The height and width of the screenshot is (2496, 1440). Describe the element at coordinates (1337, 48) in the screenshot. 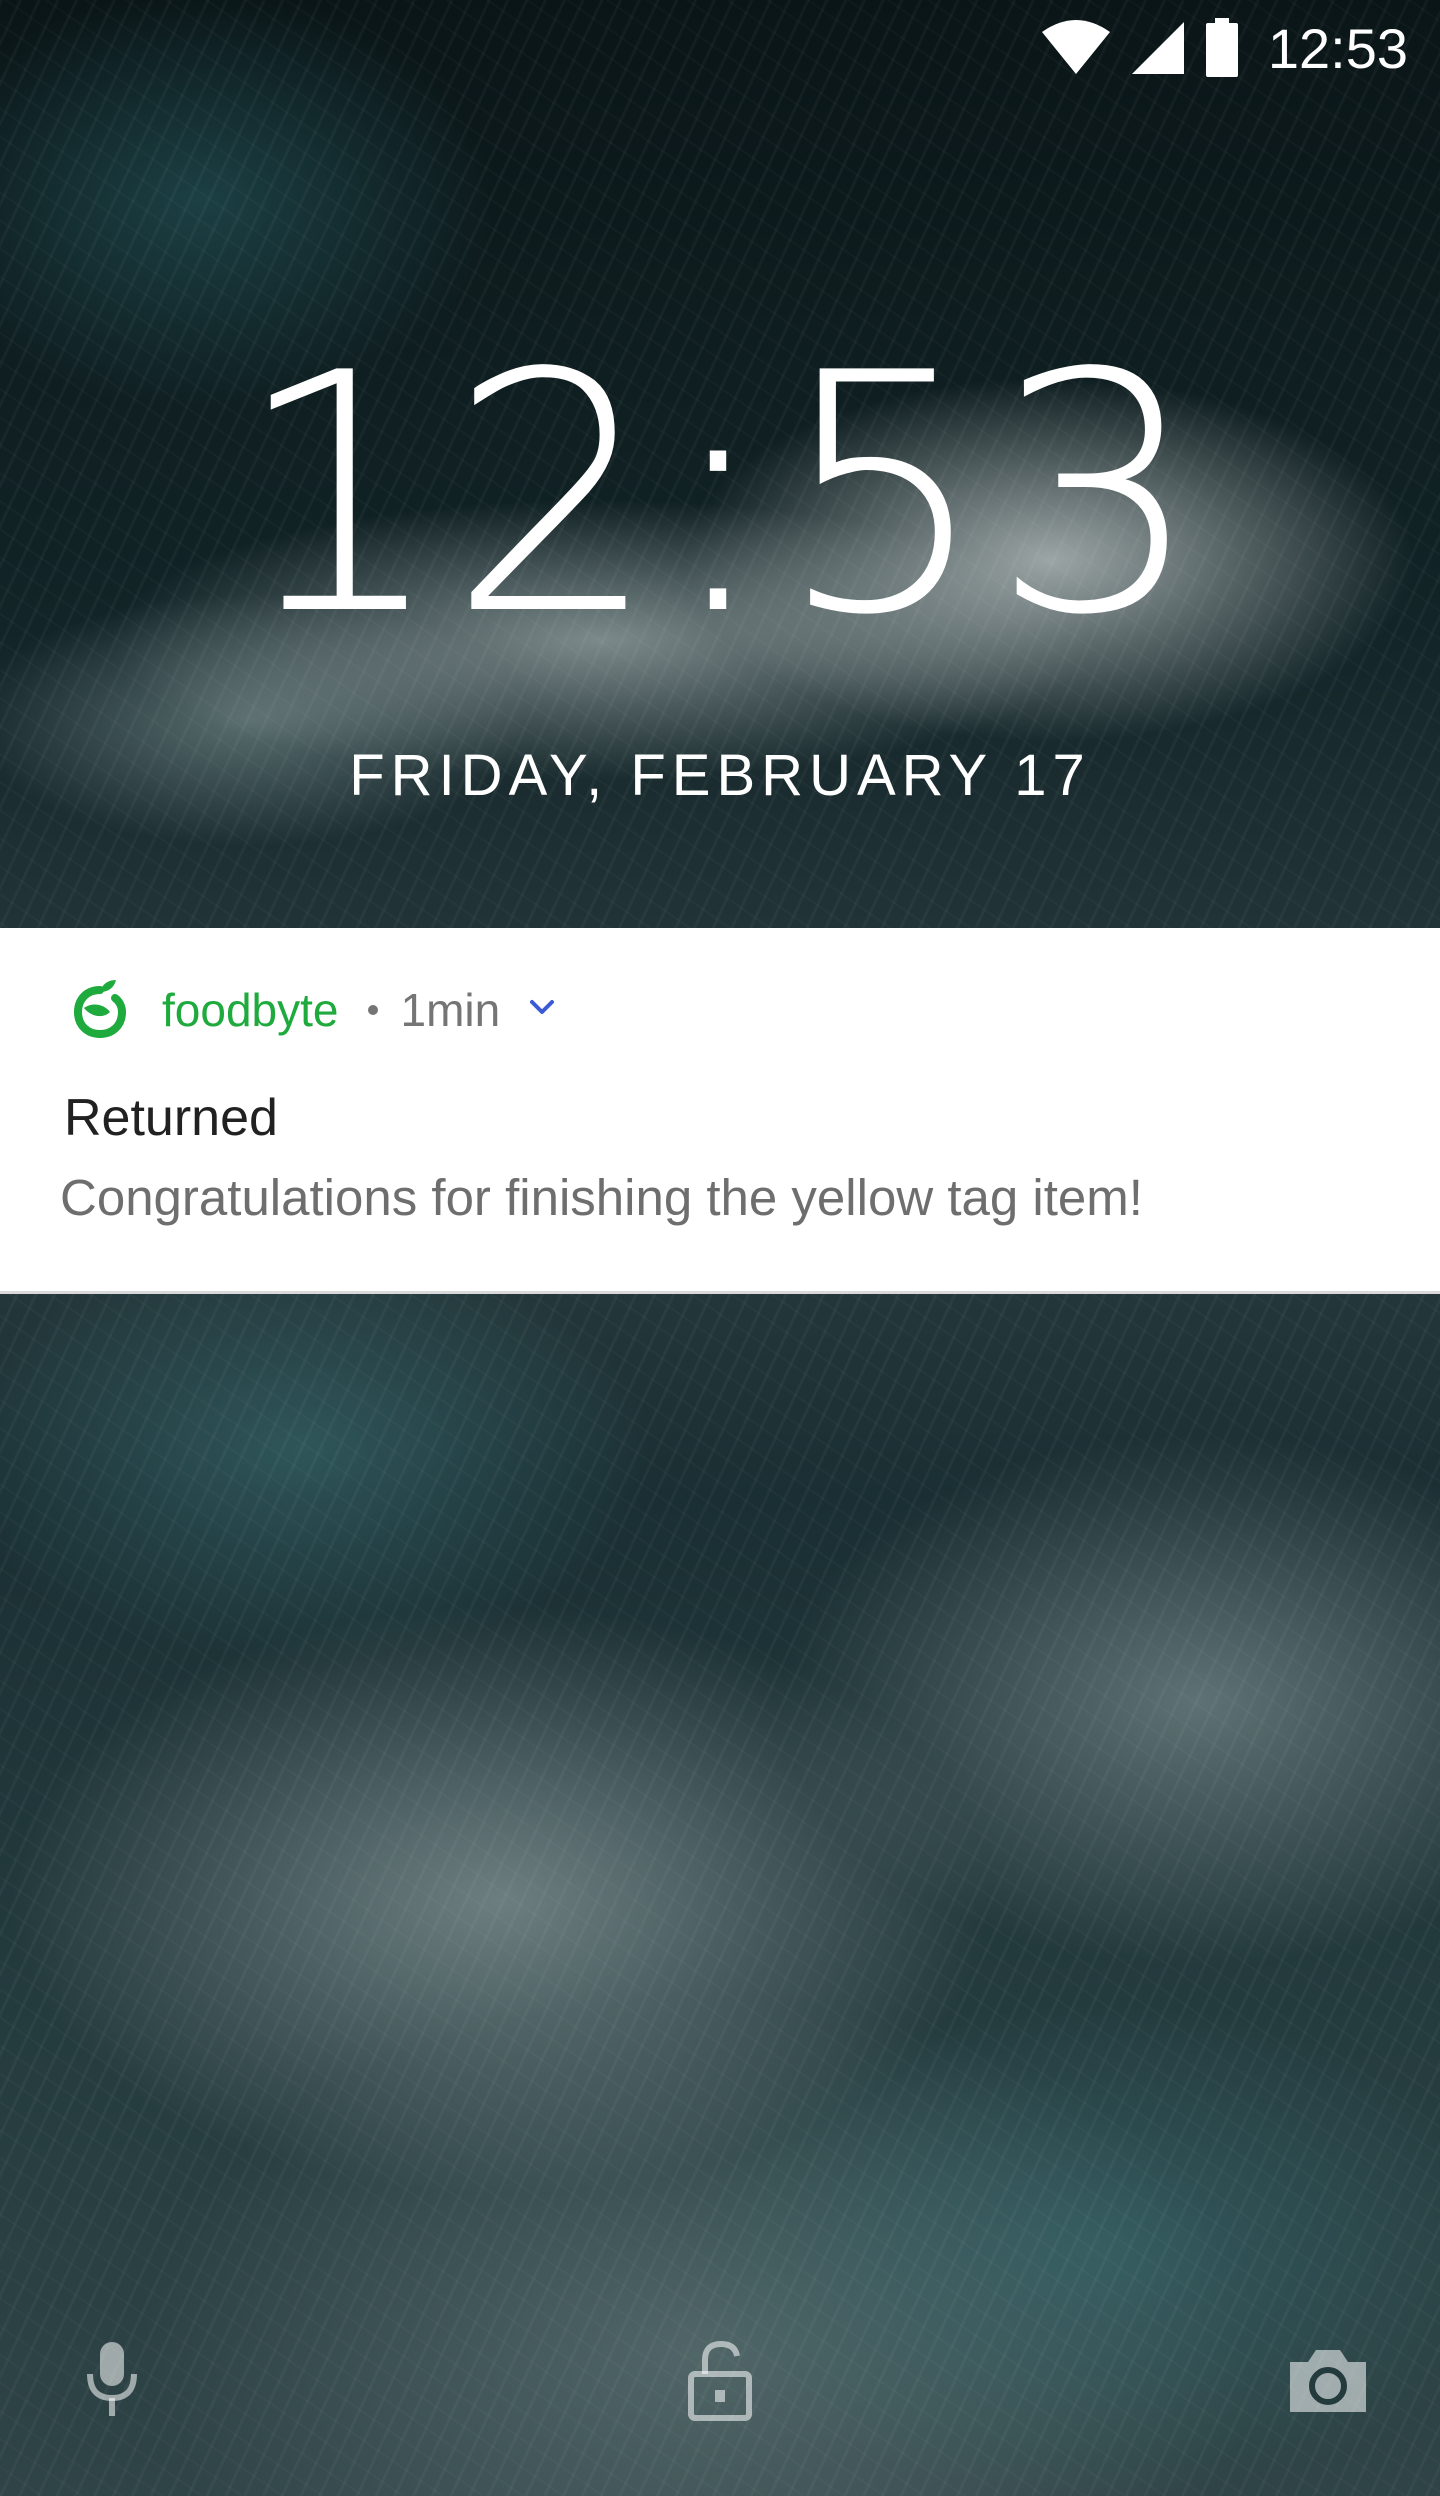

I see `status-time: 12:53` at that location.